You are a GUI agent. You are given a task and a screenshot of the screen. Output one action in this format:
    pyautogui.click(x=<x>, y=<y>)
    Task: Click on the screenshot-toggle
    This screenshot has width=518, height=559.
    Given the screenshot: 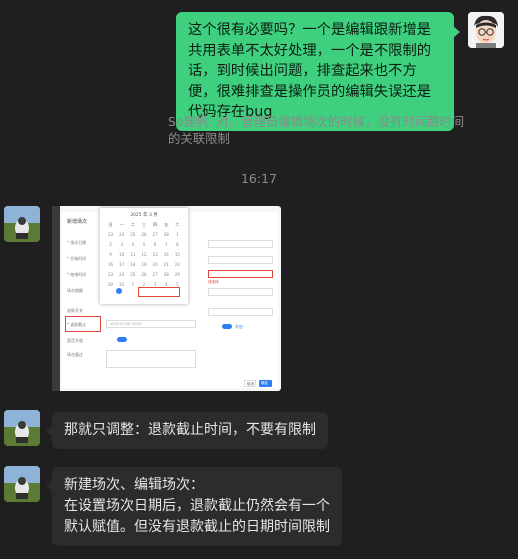 What is the action you would take?
    pyautogui.click(x=122, y=339)
    